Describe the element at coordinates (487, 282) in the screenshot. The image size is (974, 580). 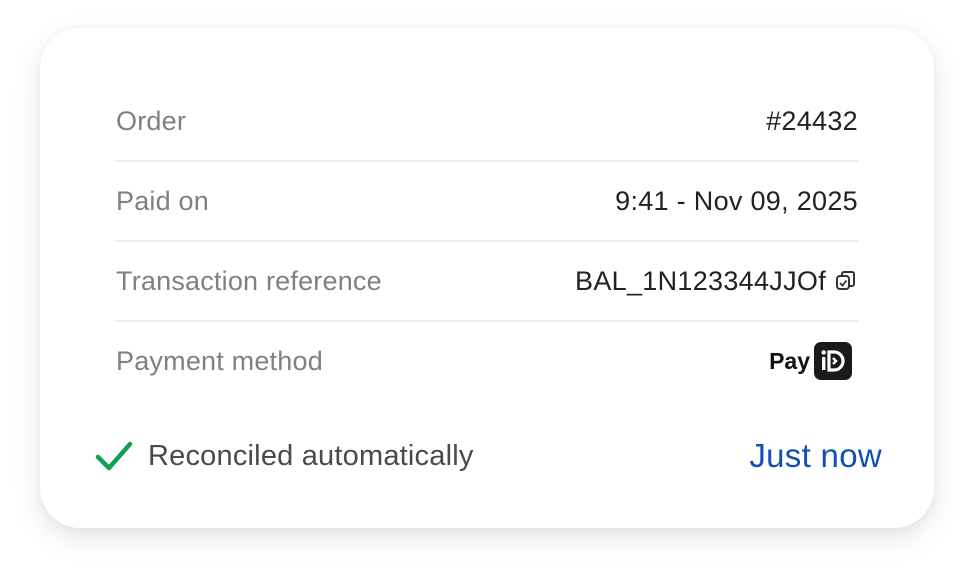
I see `transaction-reference-row: Transaction reference BAL_1N123344JJOf` at that location.